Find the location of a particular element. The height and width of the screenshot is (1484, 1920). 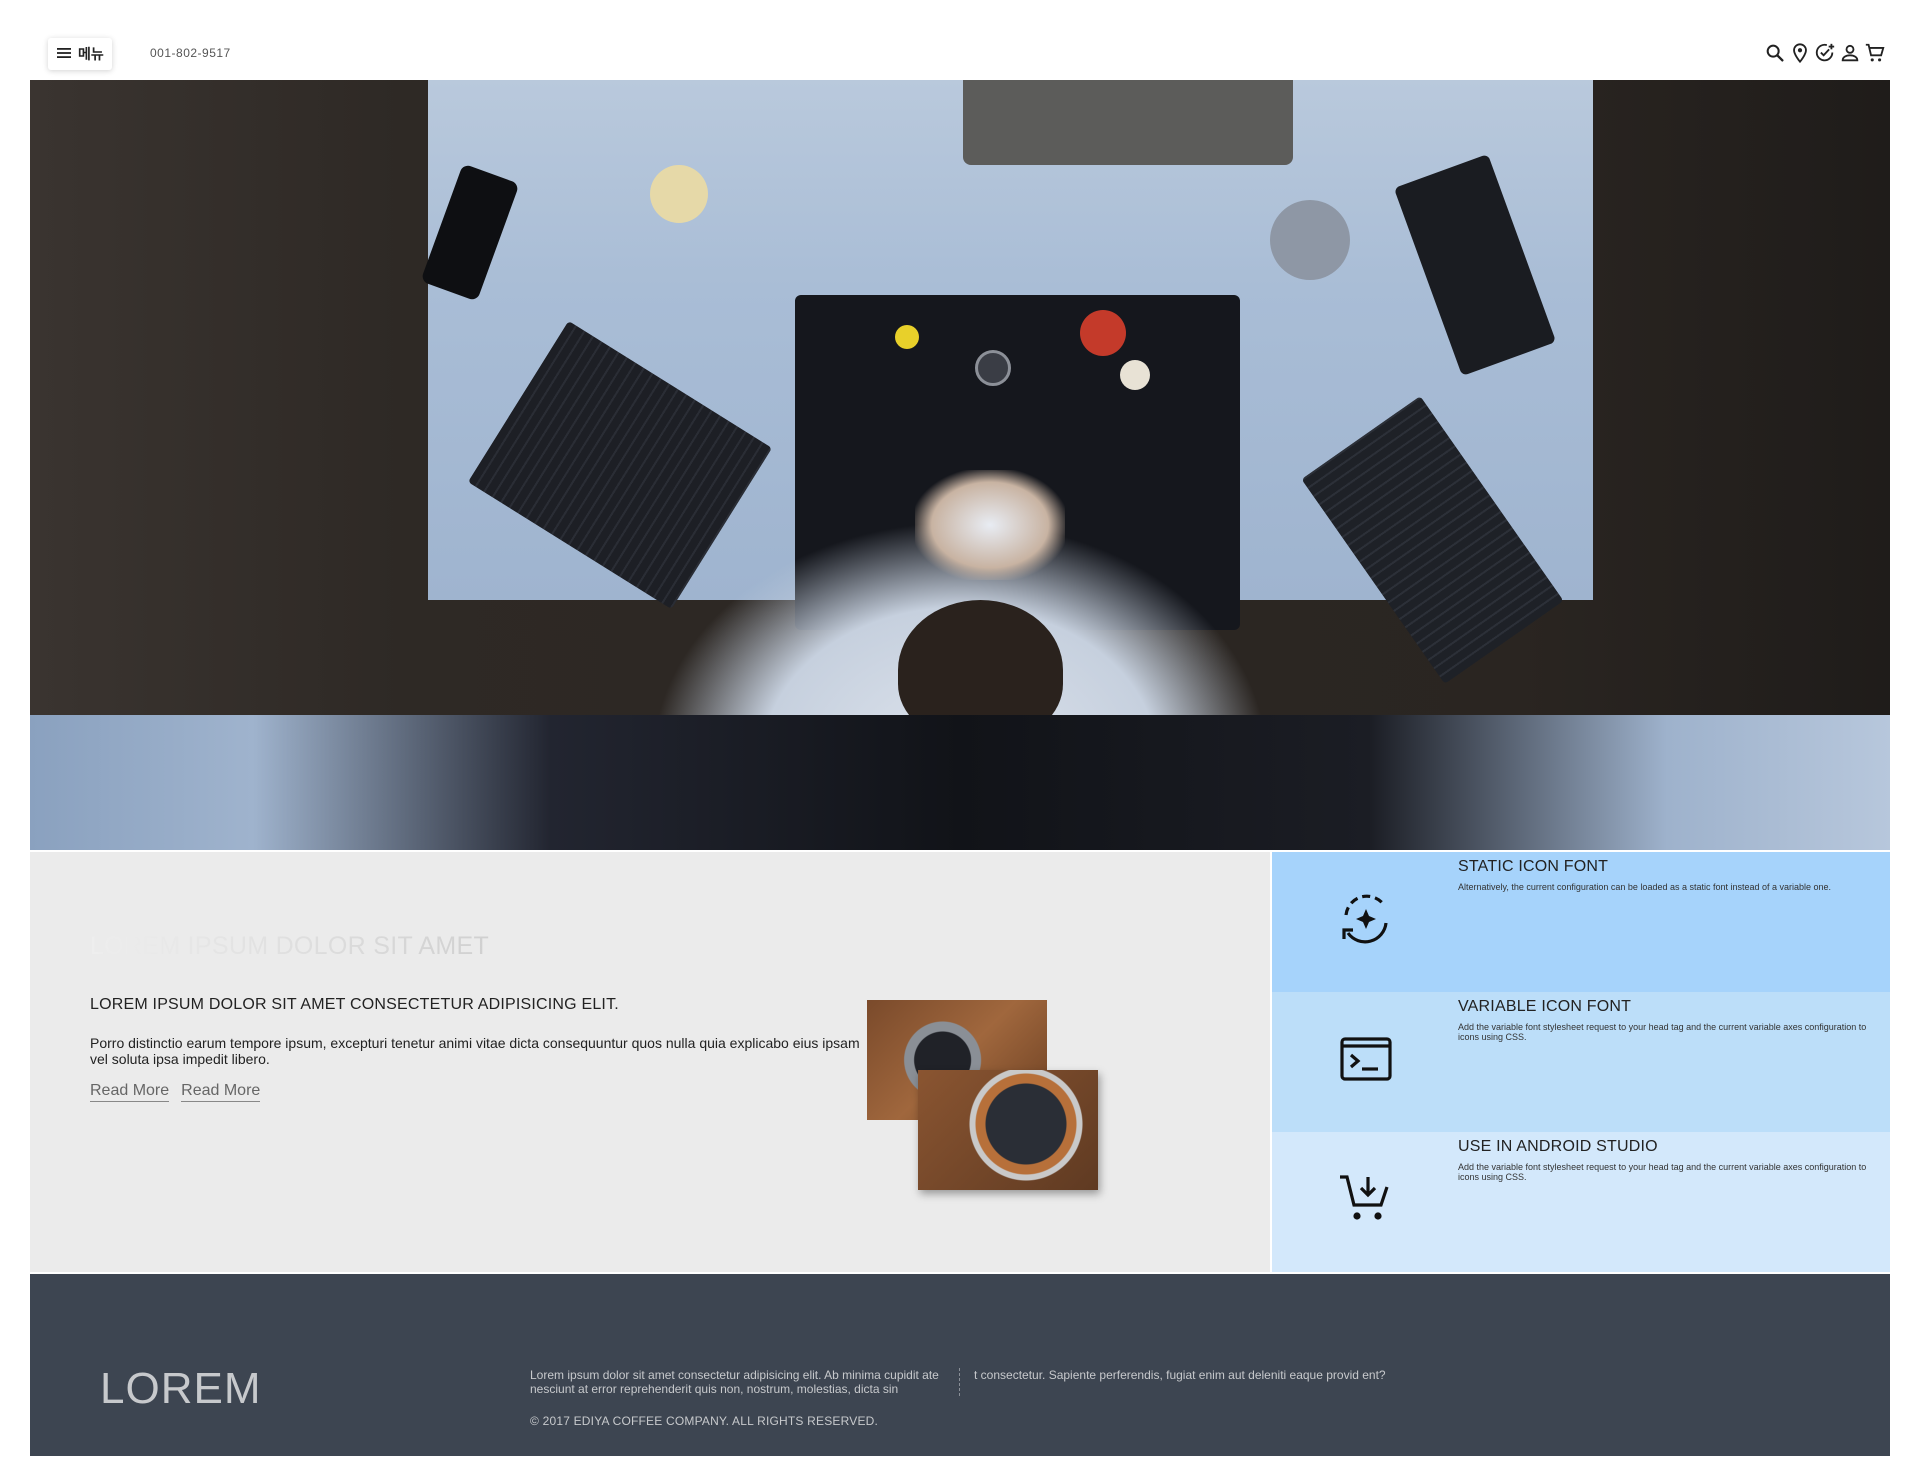

search-icon is located at coordinates (1775, 53).